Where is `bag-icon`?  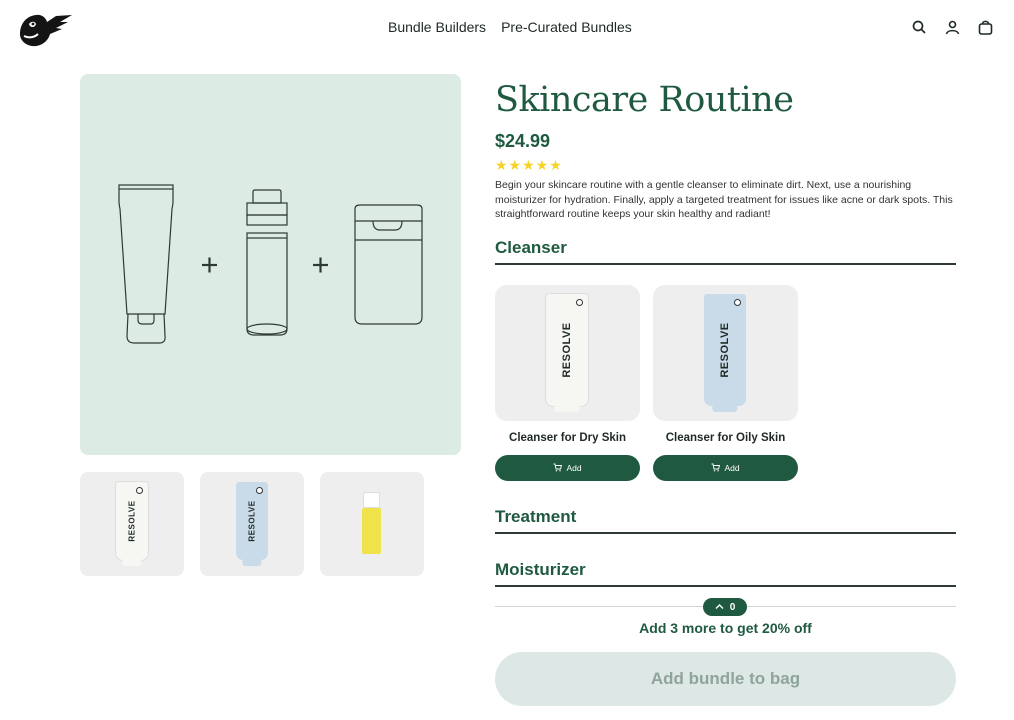 bag-icon is located at coordinates (985, 27).